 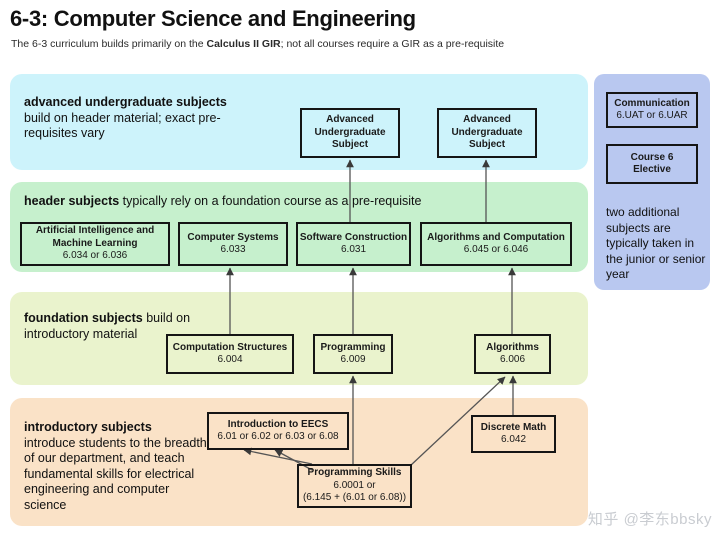 What do you see at coordinates (512, 347) in the screenshot?
I see `node-title: Algorithms` at bounding box center [512, 347].